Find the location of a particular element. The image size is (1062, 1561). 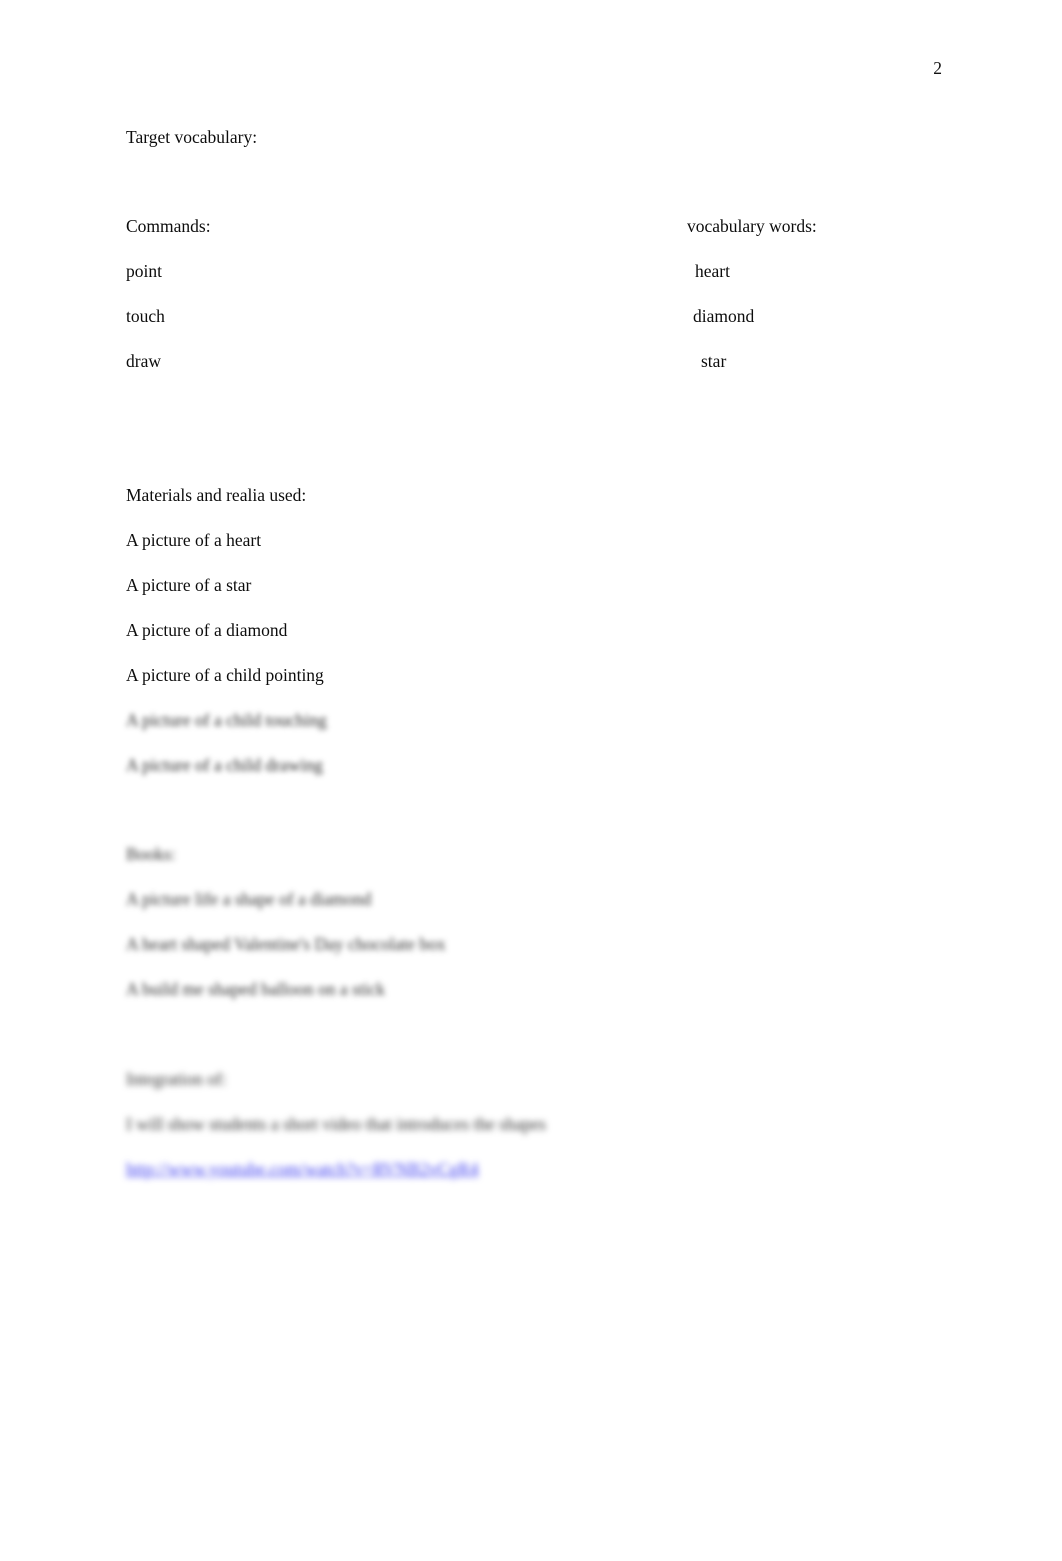

materials-item-star: A picture of a star is located at coordinates (189, 585).